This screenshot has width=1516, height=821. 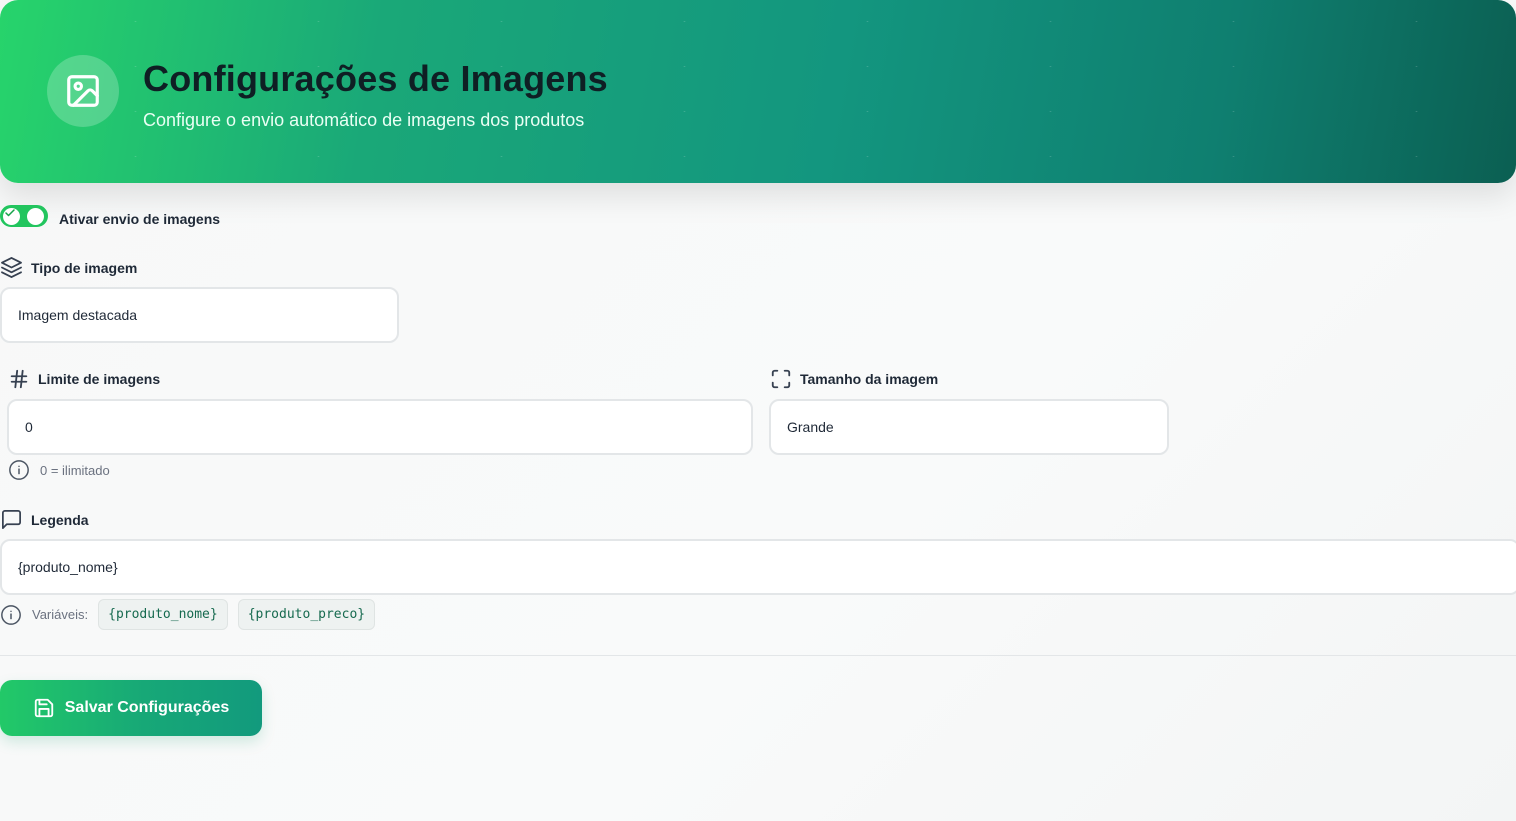 What do you see at coordinates (60, 614) in the screenshot?
I see `variables-label: Variáveis:` at bounding box center [60, 614].